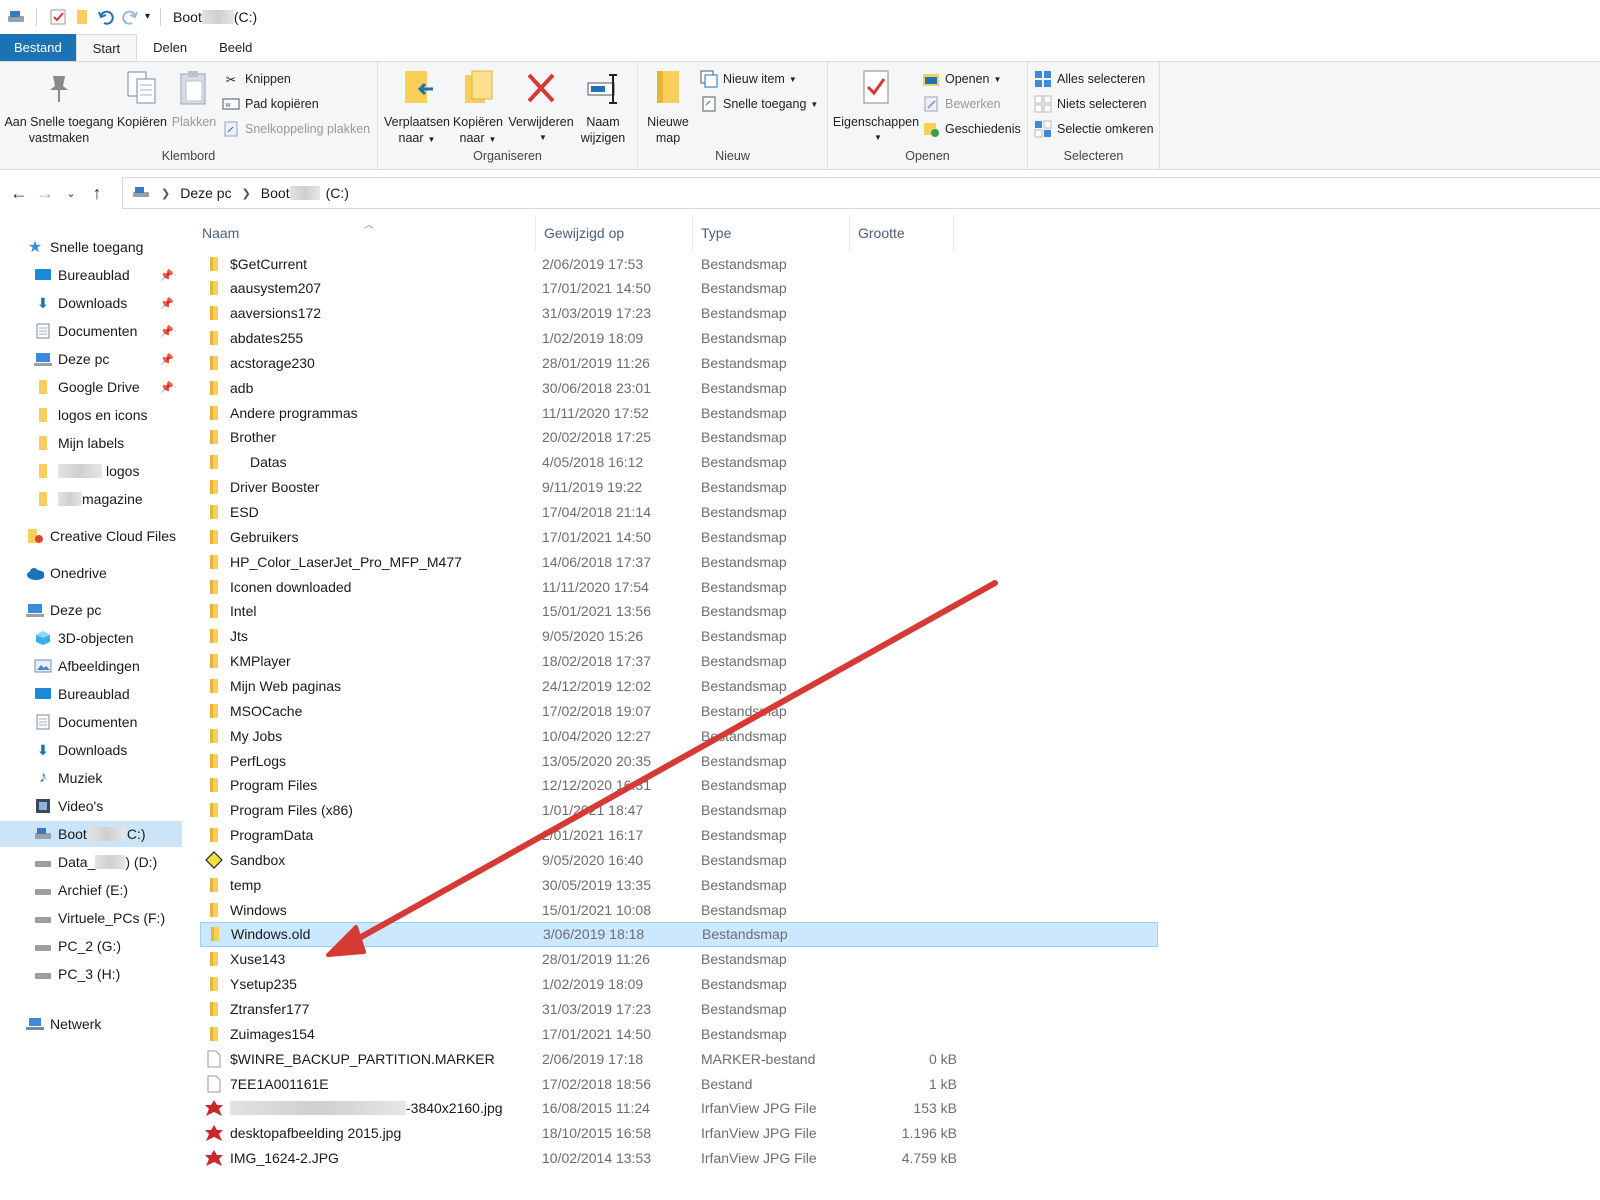  What do you see at coordinates (876, 107) in the screenshot?
I see `properties-button: Eigenschappen ▼` at bounding box center [876, 107].